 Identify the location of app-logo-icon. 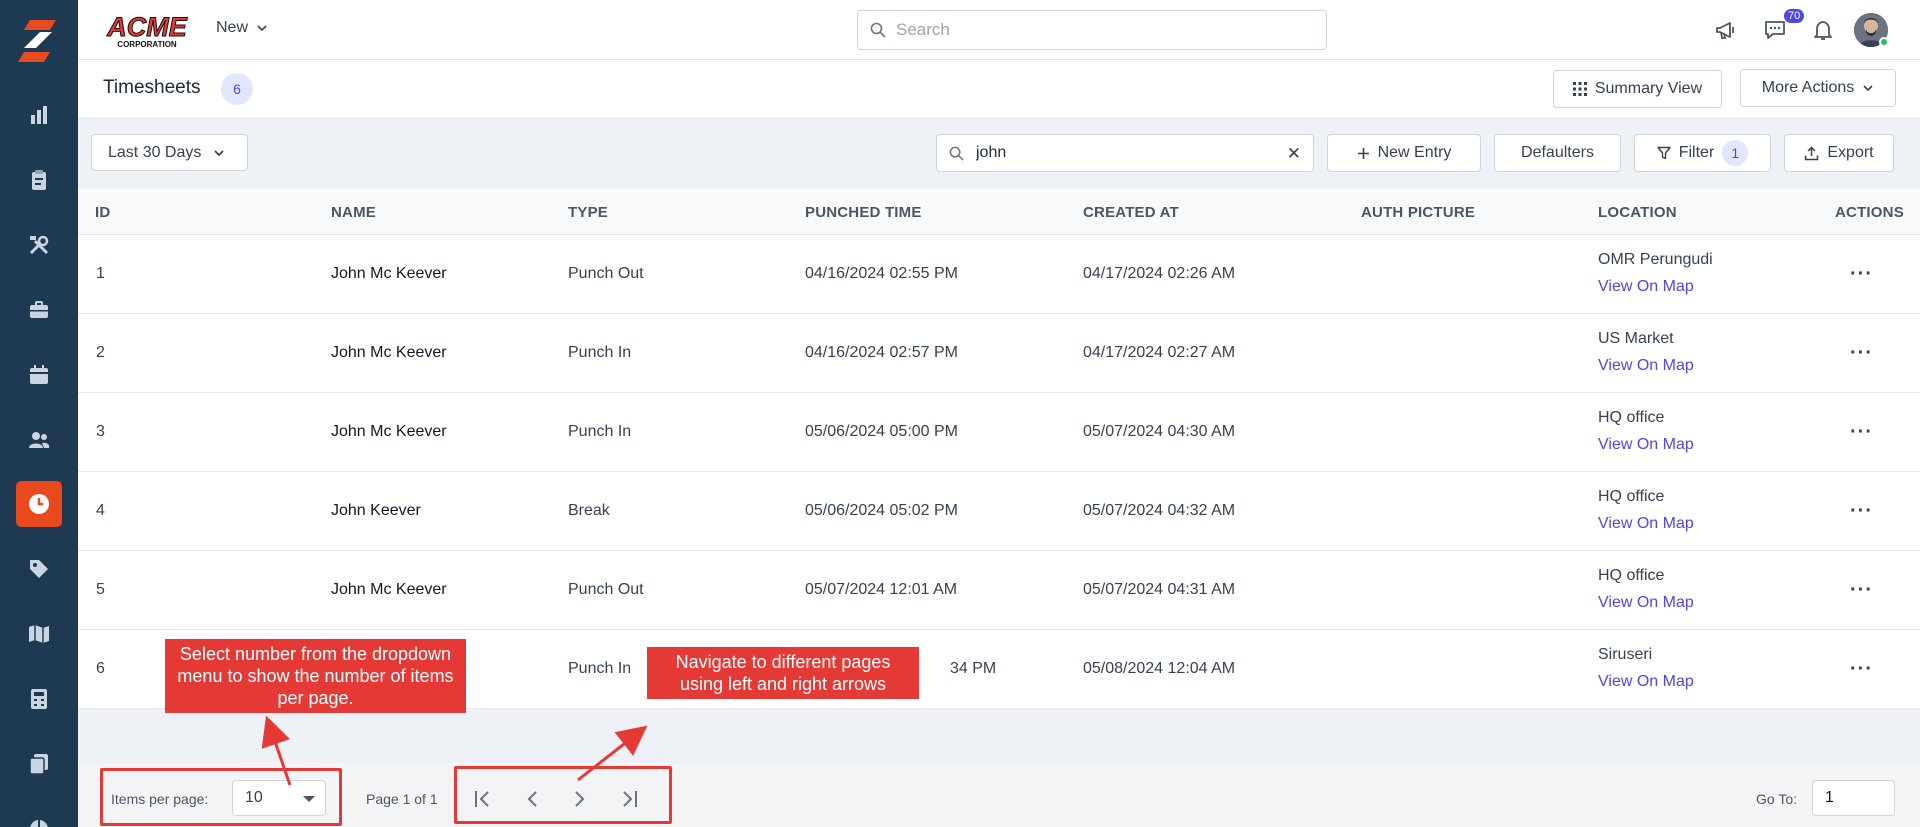
(39, 43).